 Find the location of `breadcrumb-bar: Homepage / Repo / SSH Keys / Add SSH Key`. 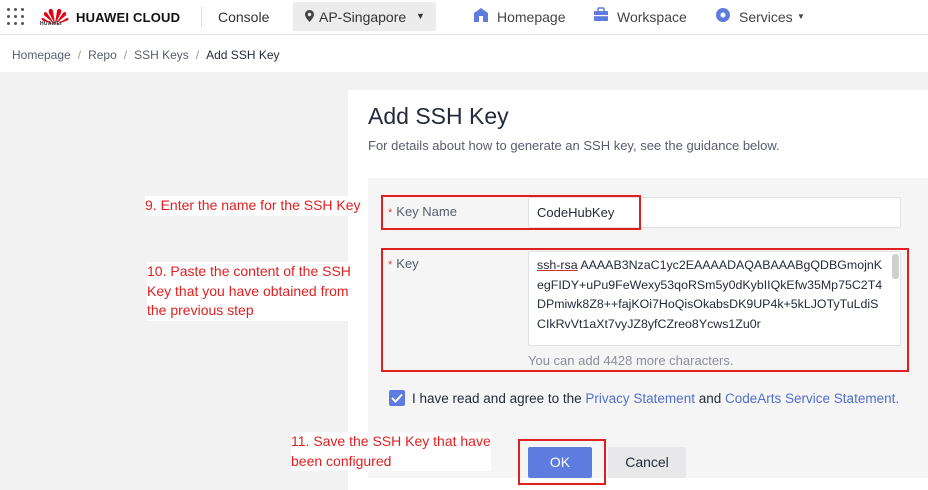

breadcrumb-bar: Homepage / Repo / SSH Keys / Add SSH Key is located at coordinates (464, 53).